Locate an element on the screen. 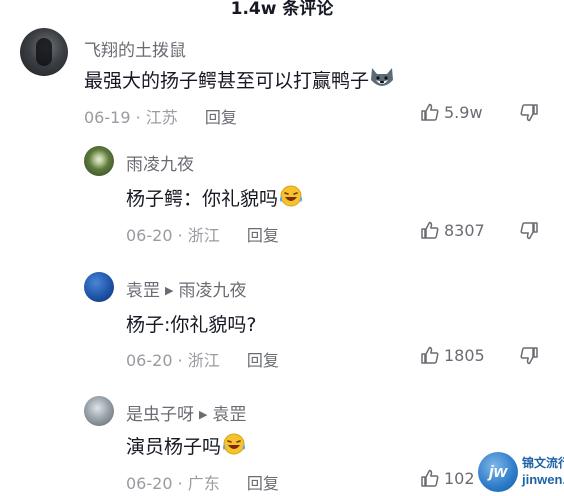  comment-text: 最强大的扬子鳄甚至可以打赢鸭子 is located at coordinates (239, 80).